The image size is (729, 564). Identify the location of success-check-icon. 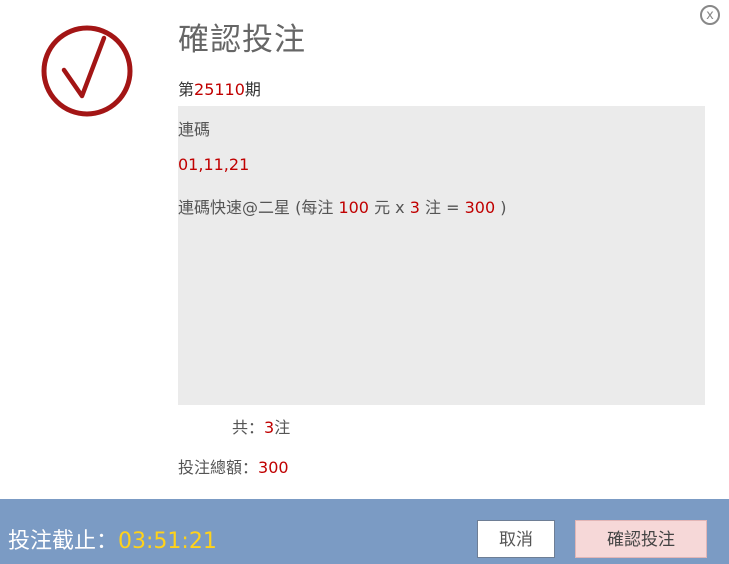
(87, 71).